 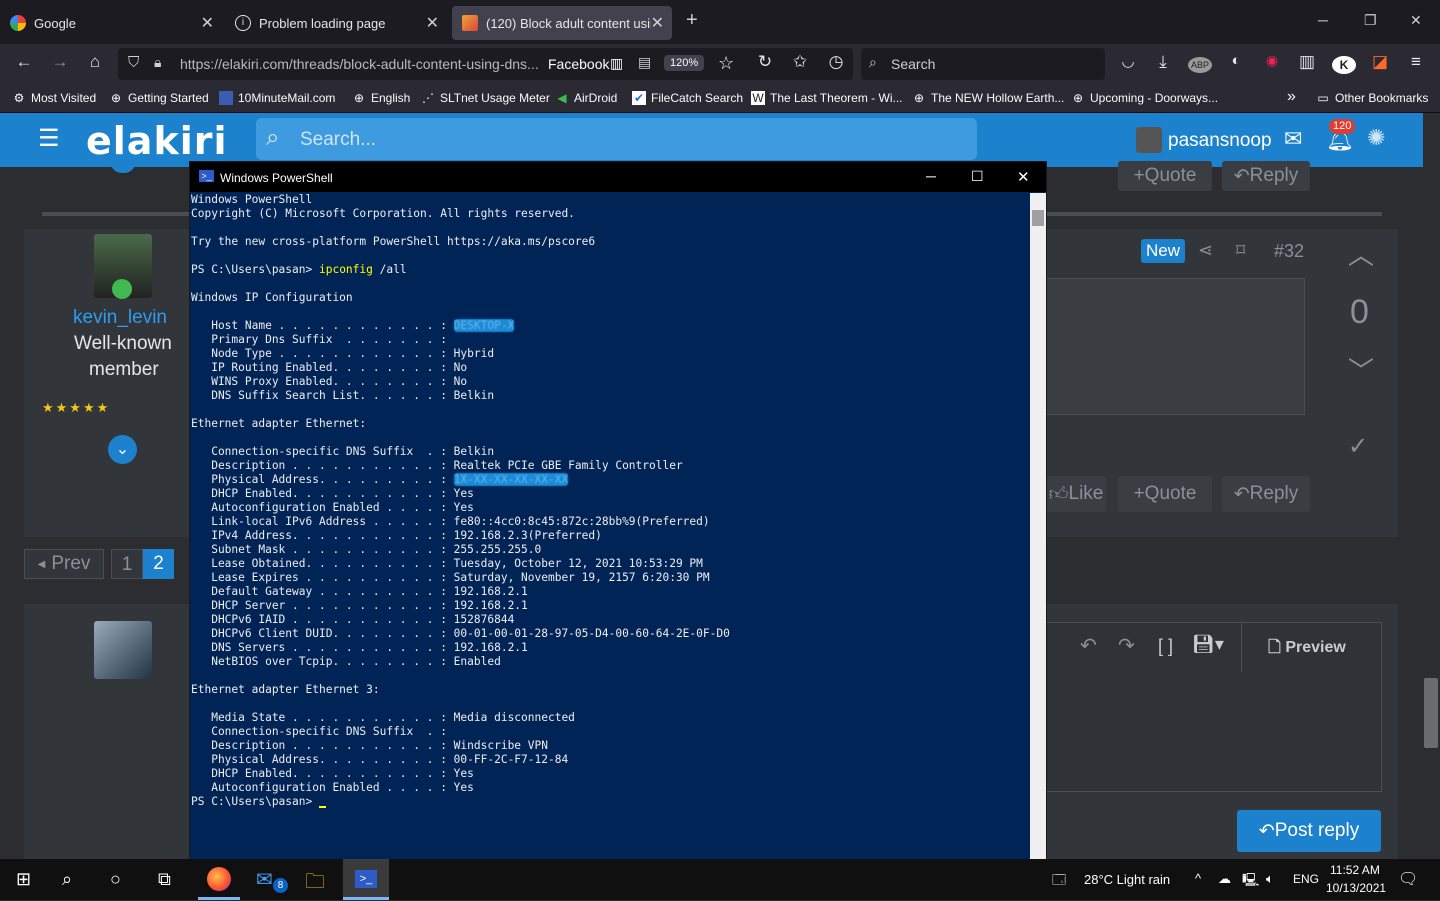 What do you see at coordinates (1309, 831) in the screenshot?
I see `post-reply-button: ↶ Post reply` at bounding box center [1309, 831].